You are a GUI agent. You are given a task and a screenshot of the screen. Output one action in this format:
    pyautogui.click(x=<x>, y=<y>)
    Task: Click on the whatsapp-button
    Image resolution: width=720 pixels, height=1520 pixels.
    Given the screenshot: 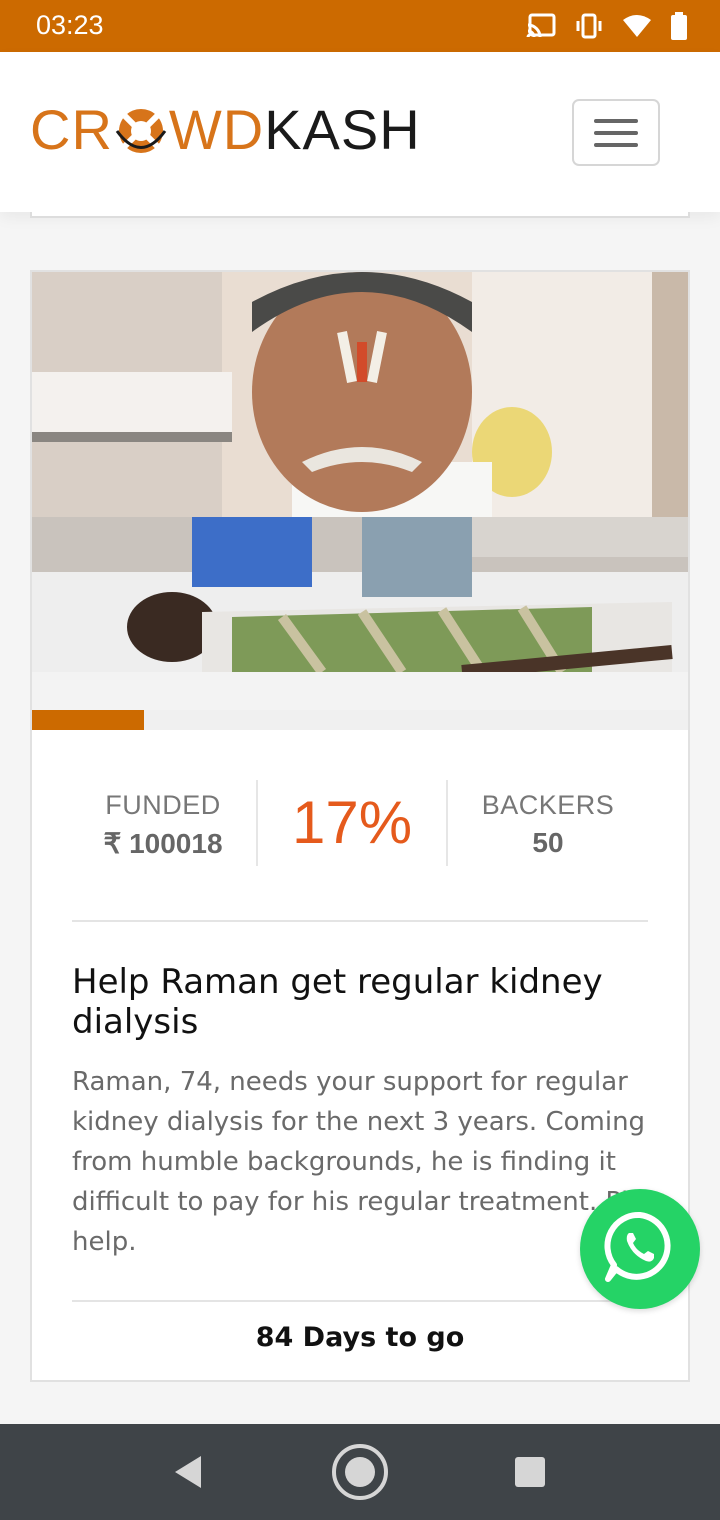 What is the action you would take?
    pyautogui.click(x=640, y=1249)
    